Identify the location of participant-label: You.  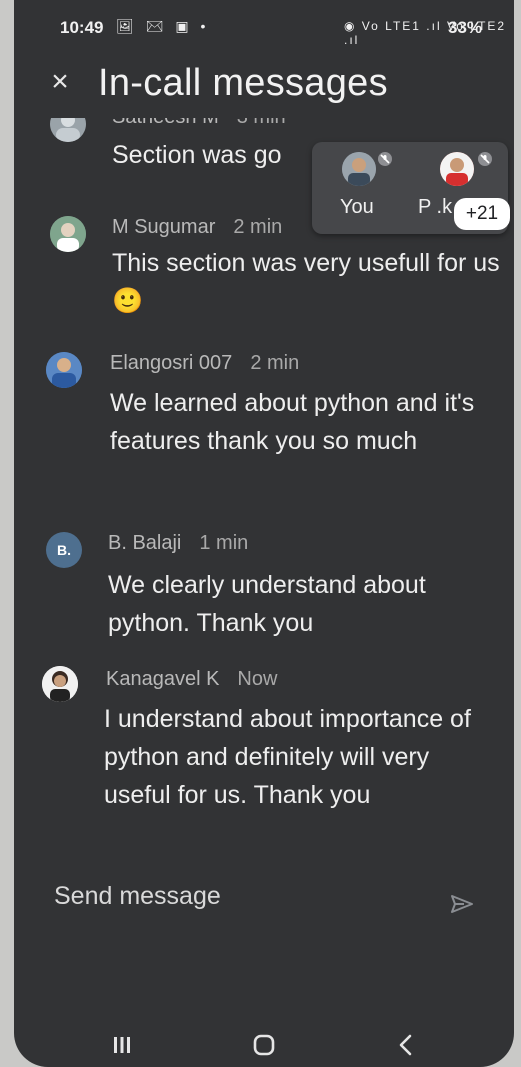
(357, 207).